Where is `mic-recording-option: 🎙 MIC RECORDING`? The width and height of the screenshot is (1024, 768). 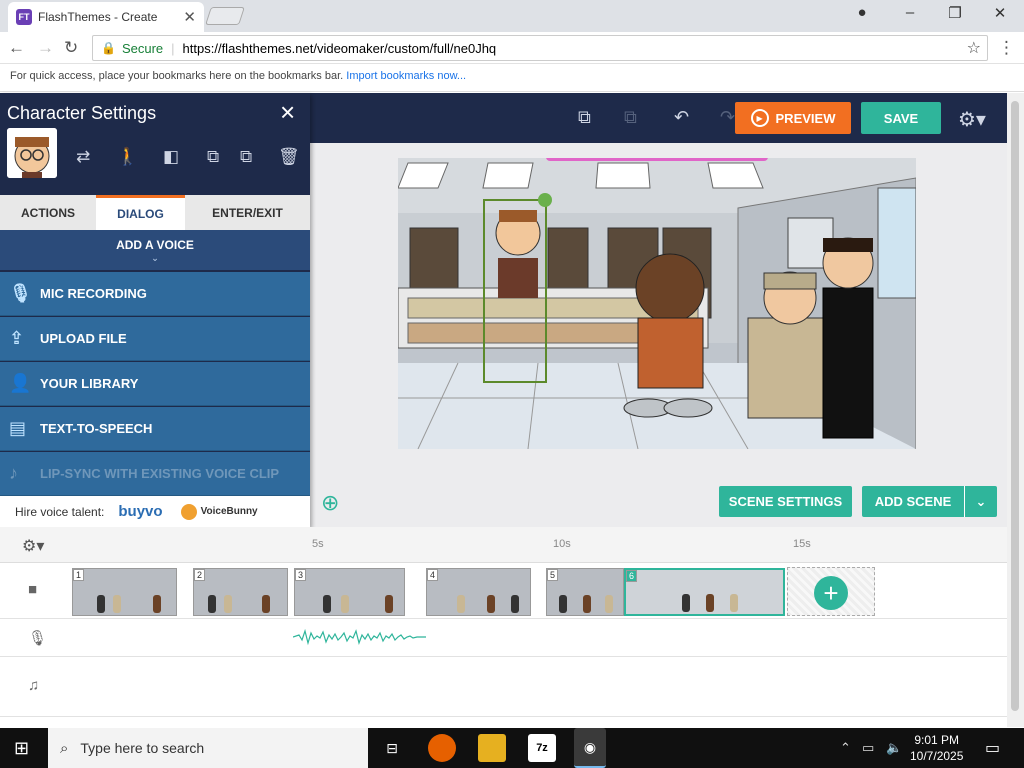
mic-recording-option: 🎙 MIC RECORDING is located at coordinates (155, 294).